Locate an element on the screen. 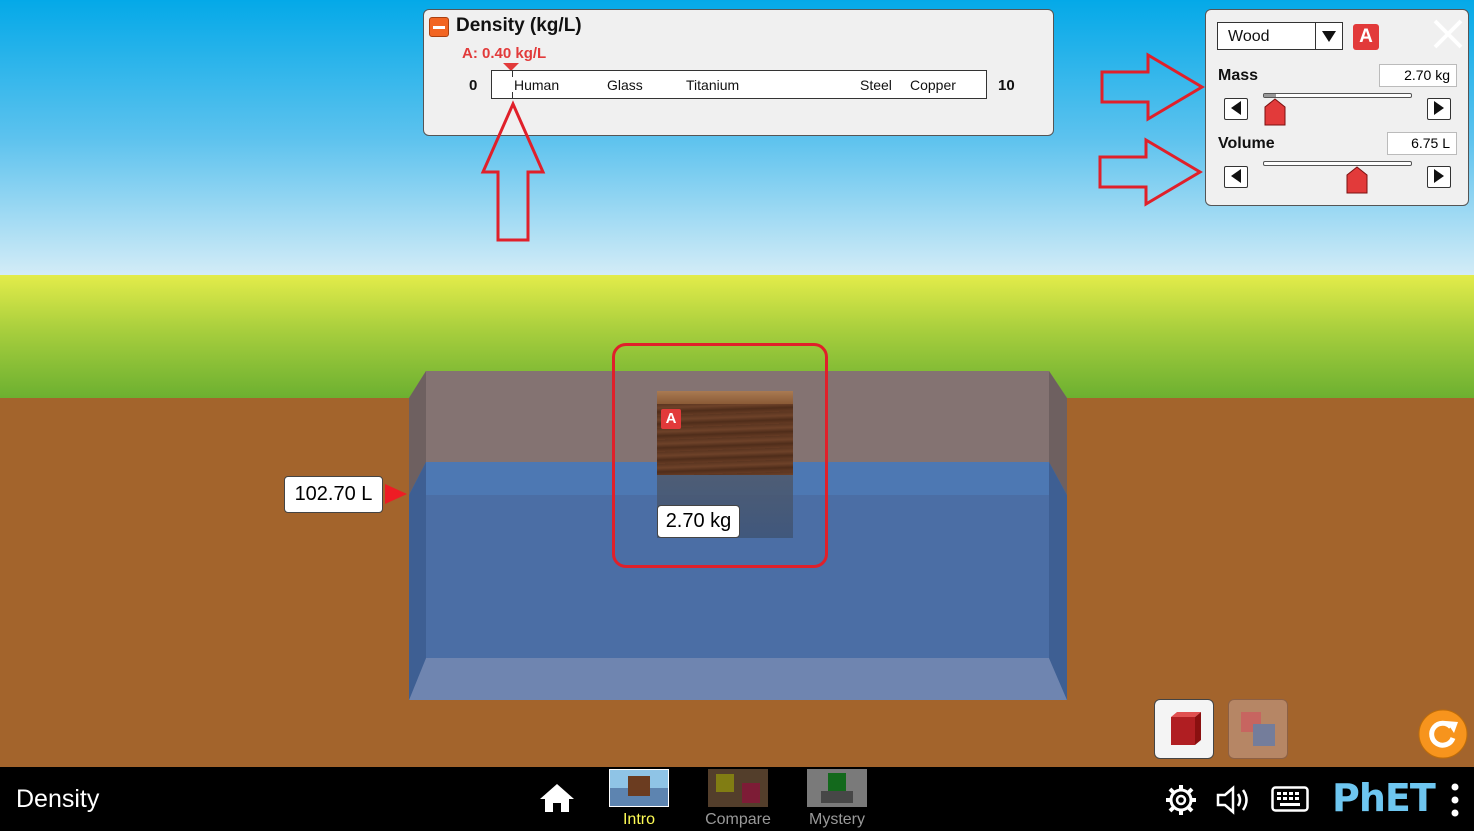 This screenshot has width=1474, height=831. reset-all-button is located at coordinates (1443, 734).